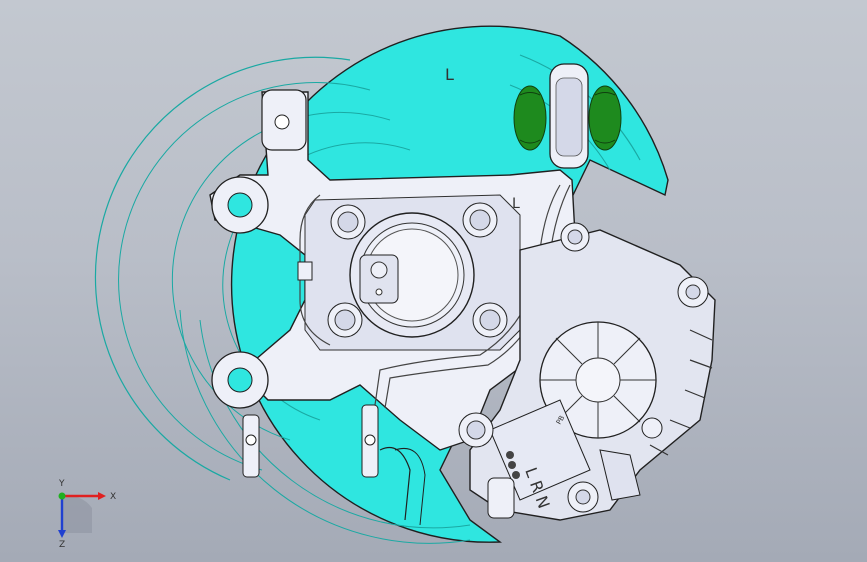 Image resolution: width=867 pixels, height=562 pixels. I want to click on y-axis-label: Y, so click(61, 484).